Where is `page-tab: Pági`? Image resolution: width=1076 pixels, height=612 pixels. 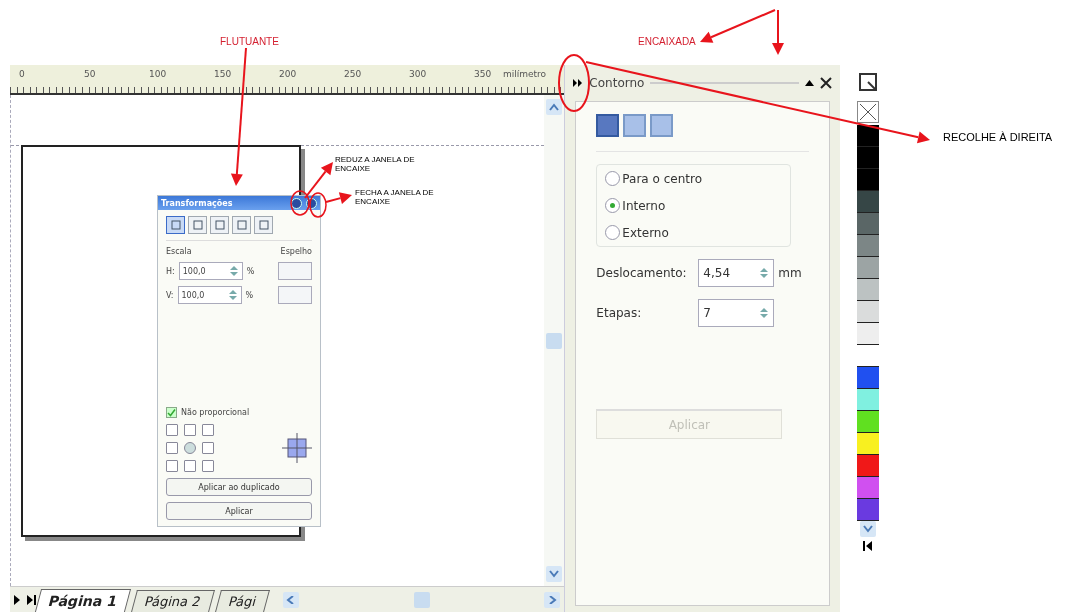
page-tab: Pági is located at coordinates (242, 601).